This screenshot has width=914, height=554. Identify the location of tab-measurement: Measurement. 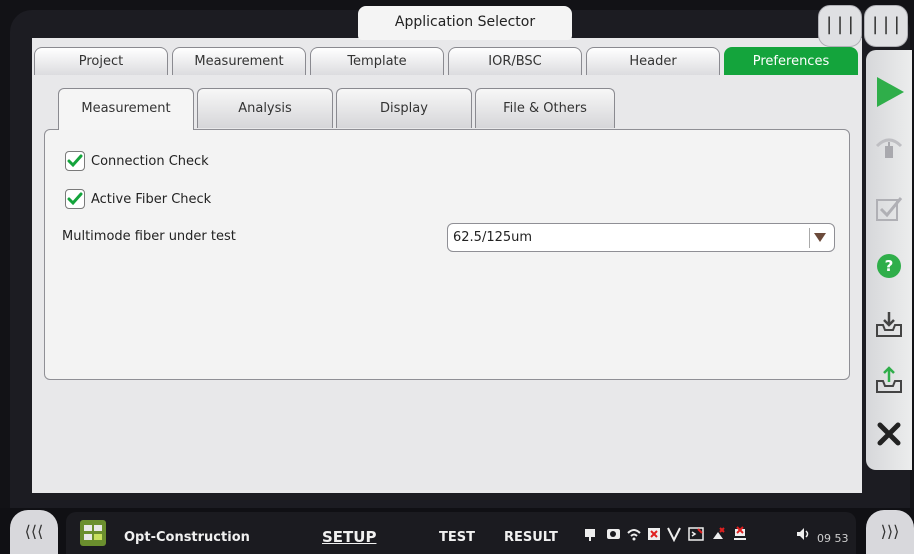
(239, 61).